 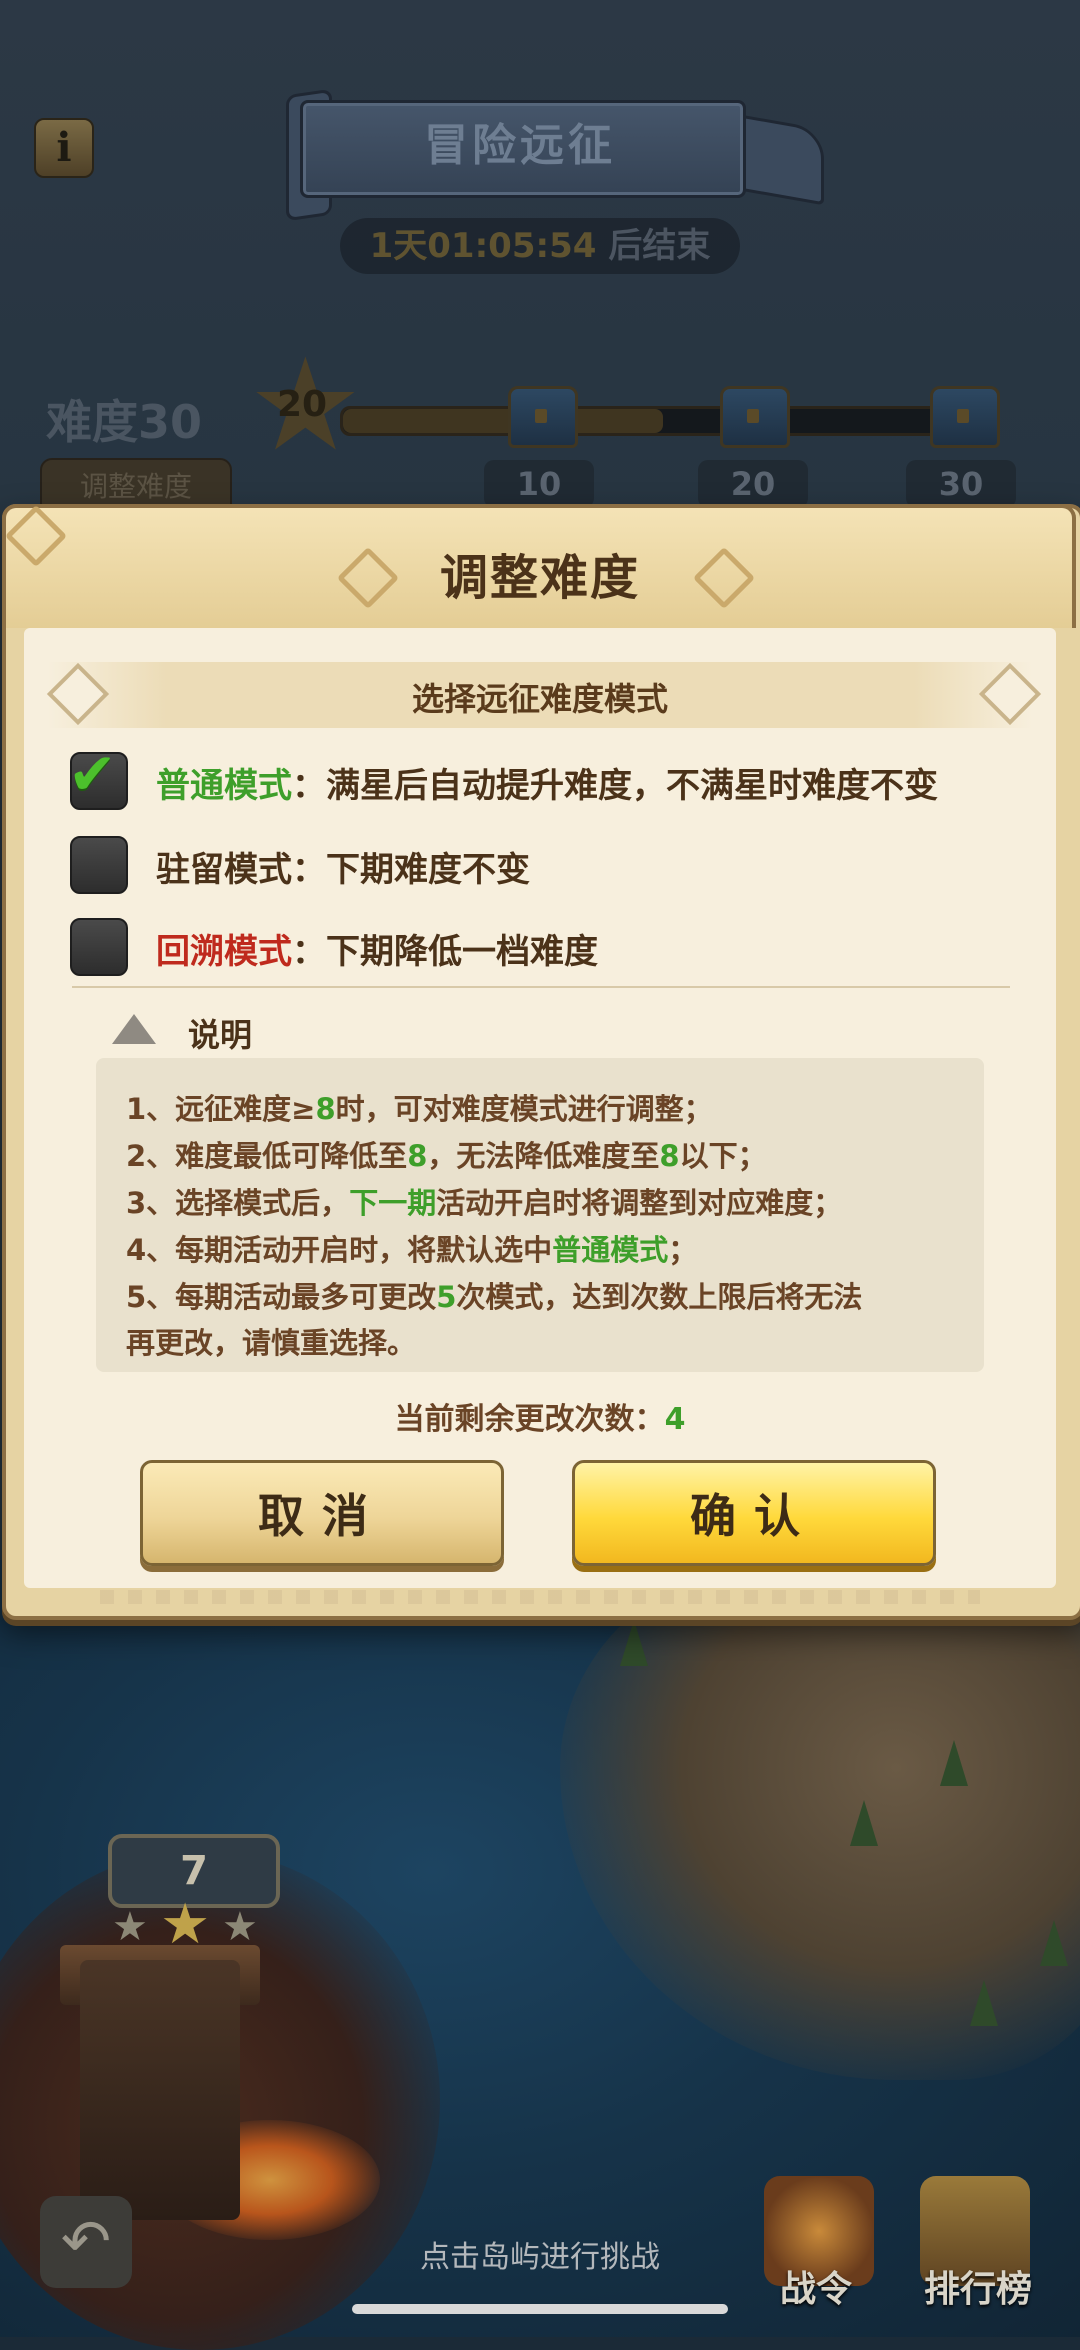 I want to click on confirm-button: 确认, so click(x=754, y=1513).